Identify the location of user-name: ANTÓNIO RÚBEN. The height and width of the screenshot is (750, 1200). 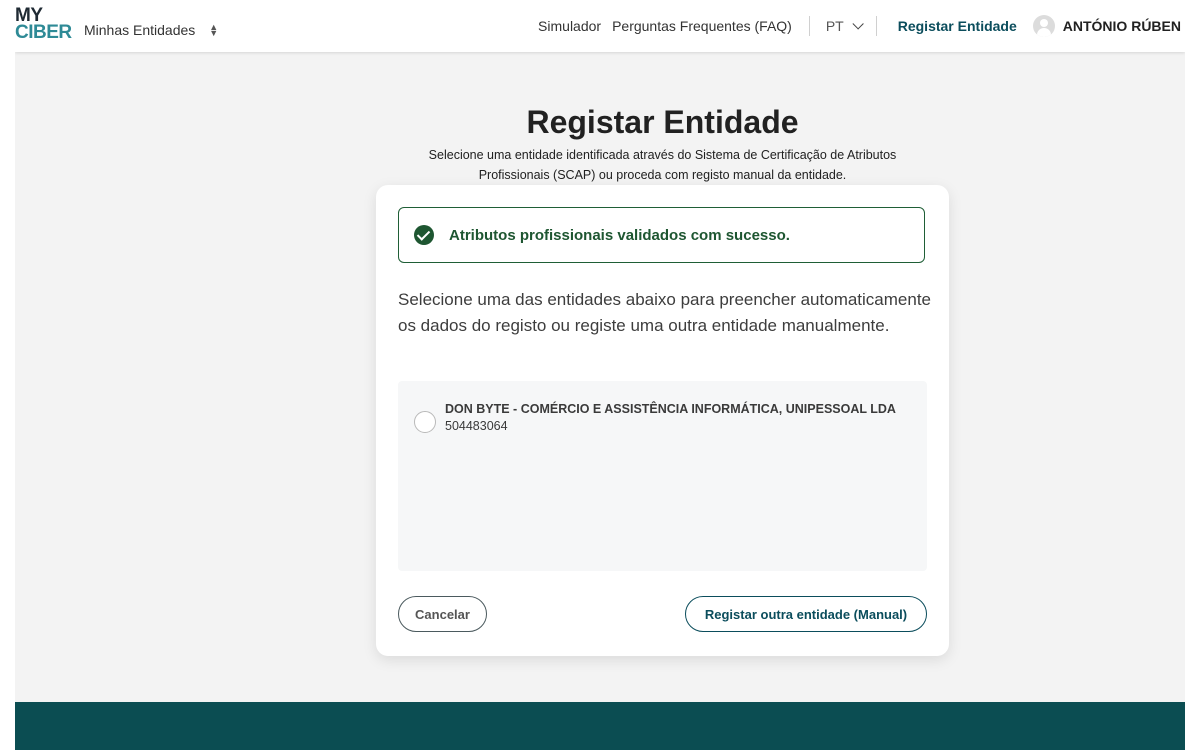
(1121, 26).